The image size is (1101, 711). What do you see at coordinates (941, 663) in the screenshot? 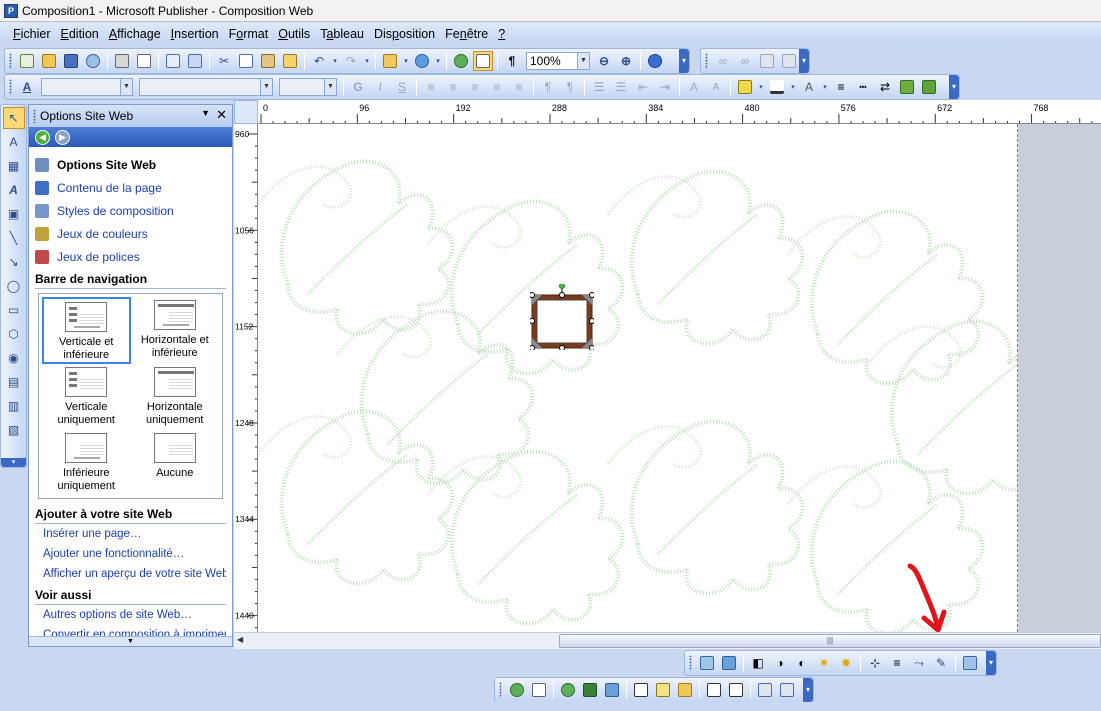
I see `format-picture-icon: ✎` at bounding box center [941, 663].